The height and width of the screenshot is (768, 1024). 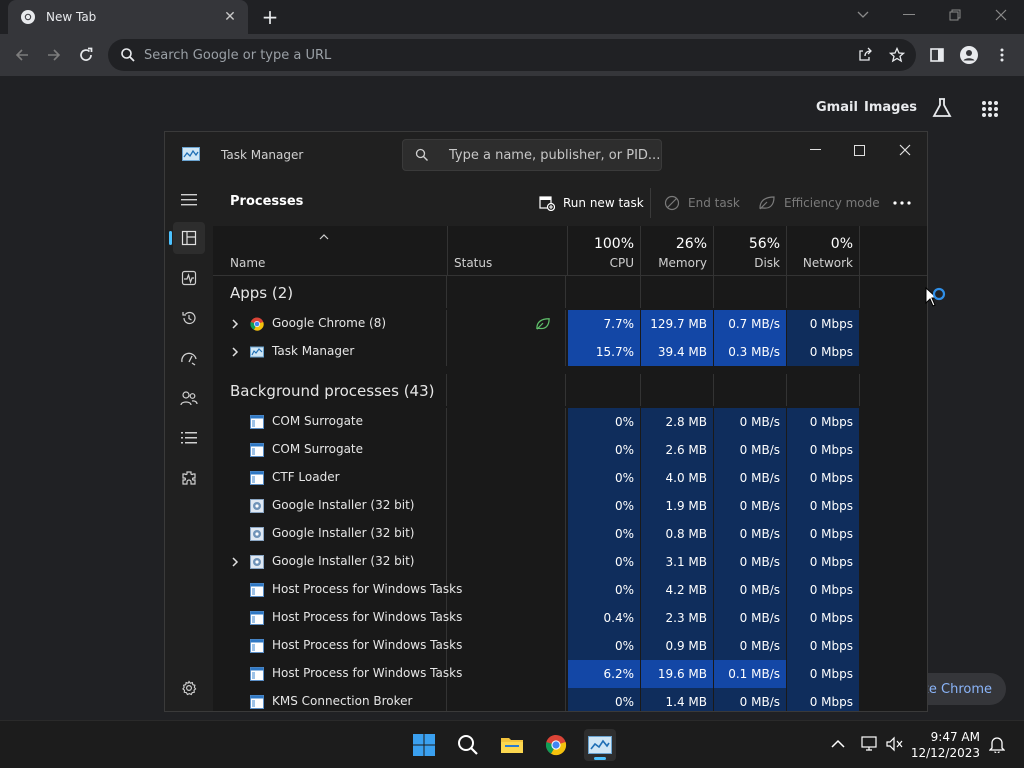 I want to click on chrome-icon, so click(x=28, y=17).